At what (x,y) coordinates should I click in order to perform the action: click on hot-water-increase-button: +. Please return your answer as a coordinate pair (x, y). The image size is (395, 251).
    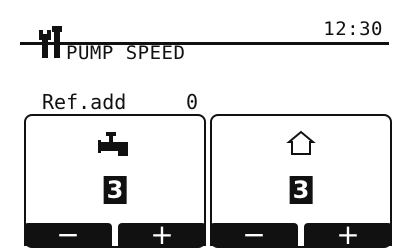
    Looking at the image, I should click on (162, 235).